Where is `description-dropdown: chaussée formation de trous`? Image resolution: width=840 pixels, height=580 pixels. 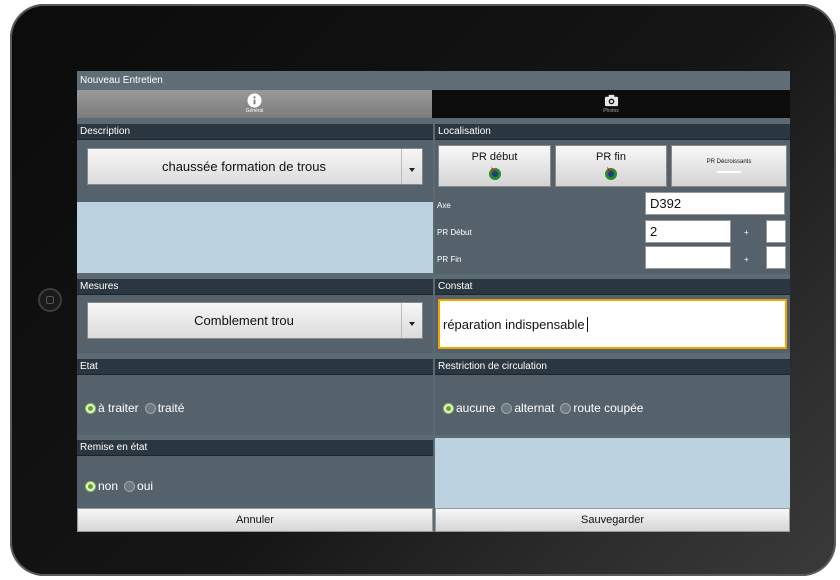
description-dropdown: chaussée formation de trous is located at coordinates (255, 166).